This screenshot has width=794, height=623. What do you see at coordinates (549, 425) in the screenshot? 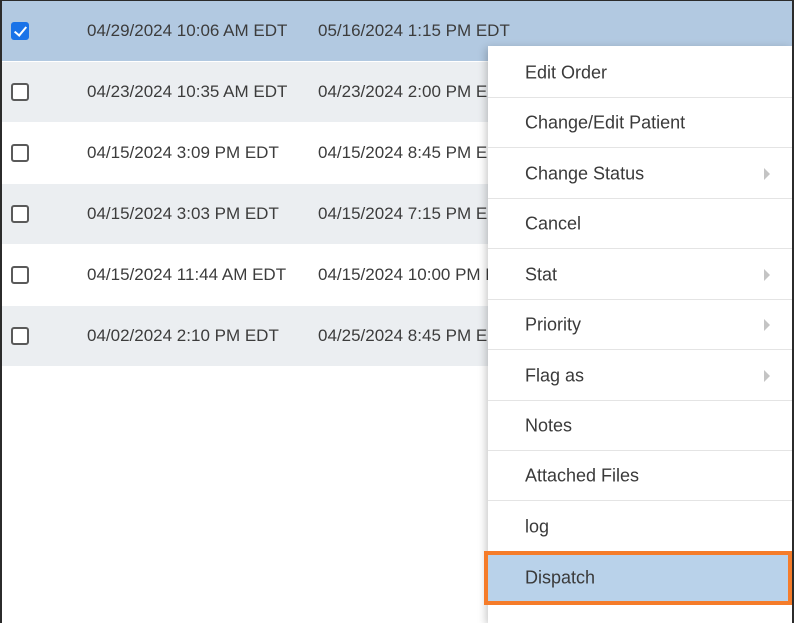
I see `menu-item-label: Notes` at bounding box center [549, 425].